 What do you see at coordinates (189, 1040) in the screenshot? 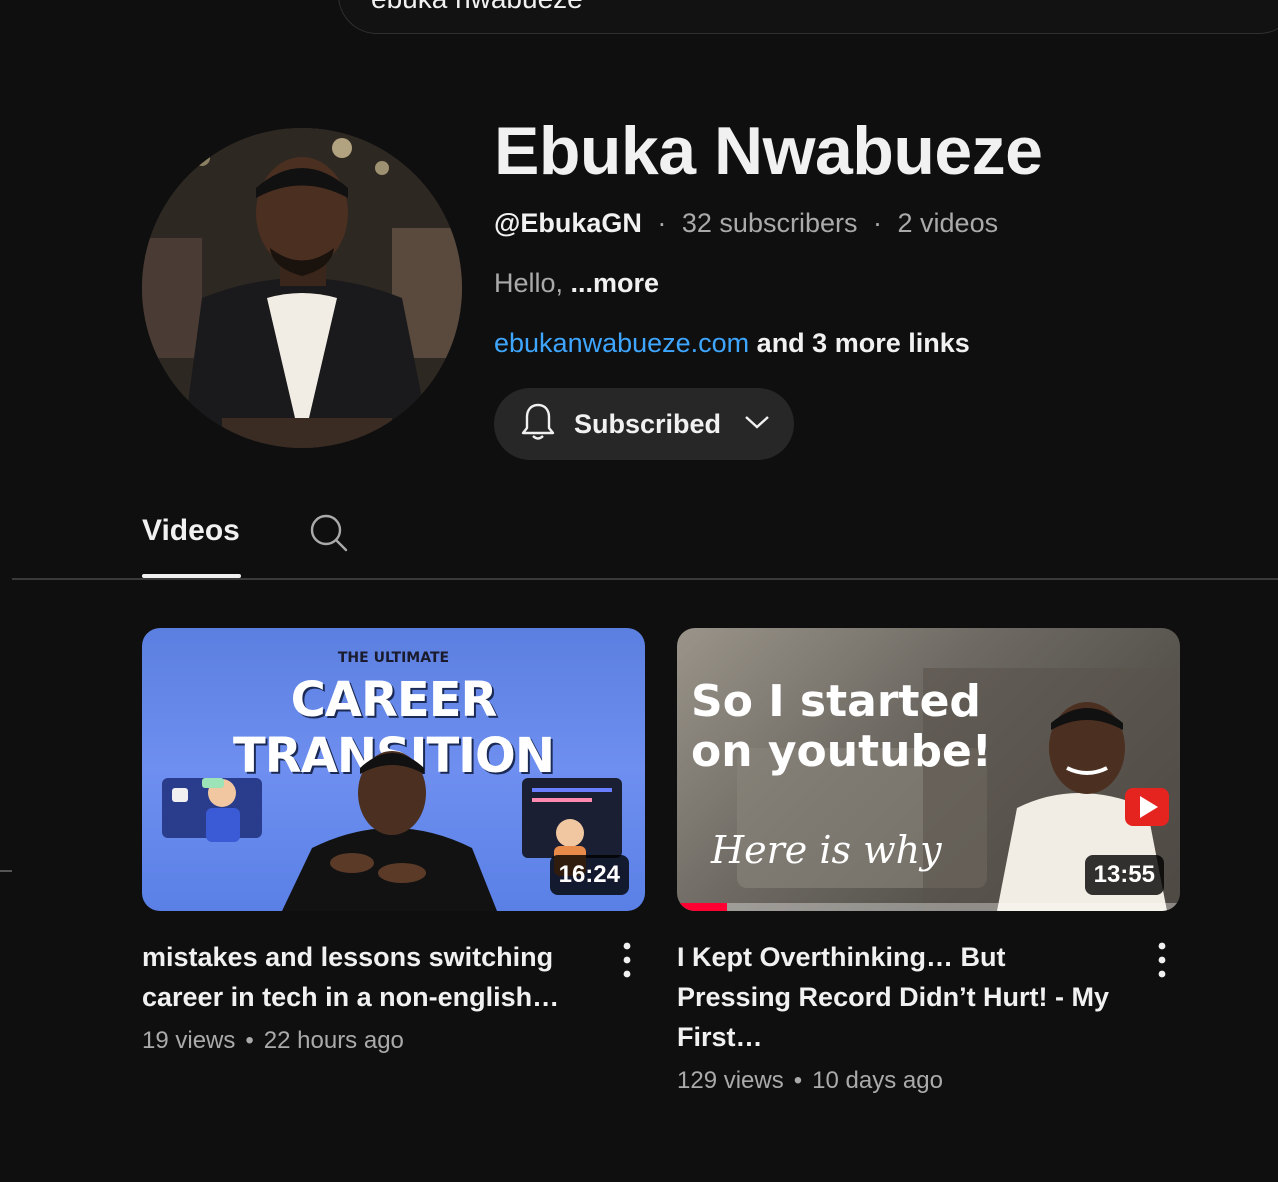
I see `view-count: 19 views` at bounding box center [189, 1040].